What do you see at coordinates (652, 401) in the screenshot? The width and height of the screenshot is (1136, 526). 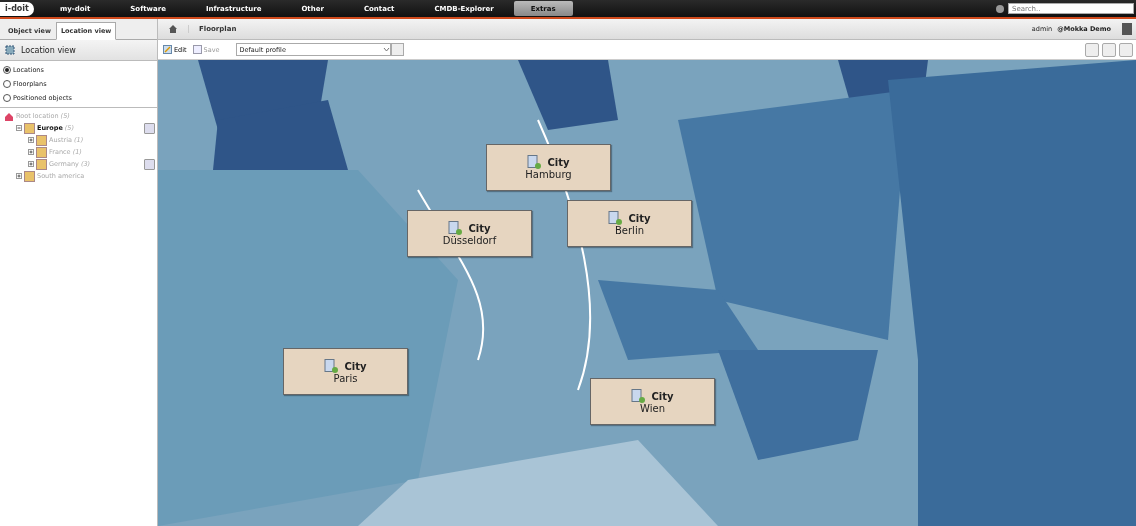 I see `city-node: City Wien` at bounding box center [652, 401].